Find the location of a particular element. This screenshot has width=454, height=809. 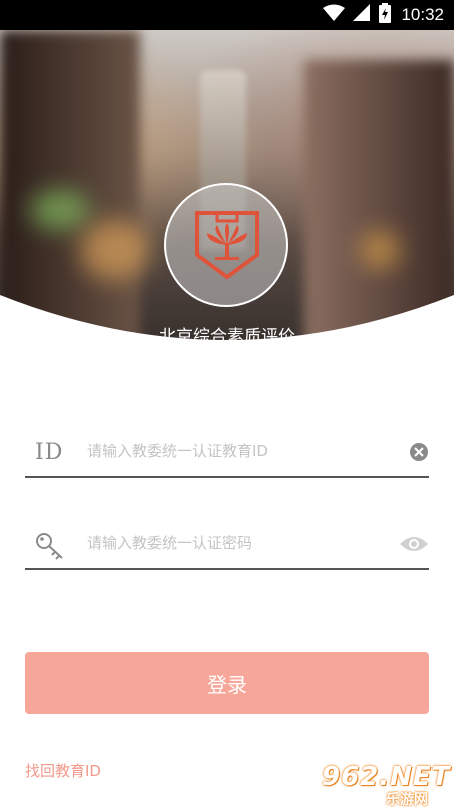

eye-icon is located at coordinates (414, 546).